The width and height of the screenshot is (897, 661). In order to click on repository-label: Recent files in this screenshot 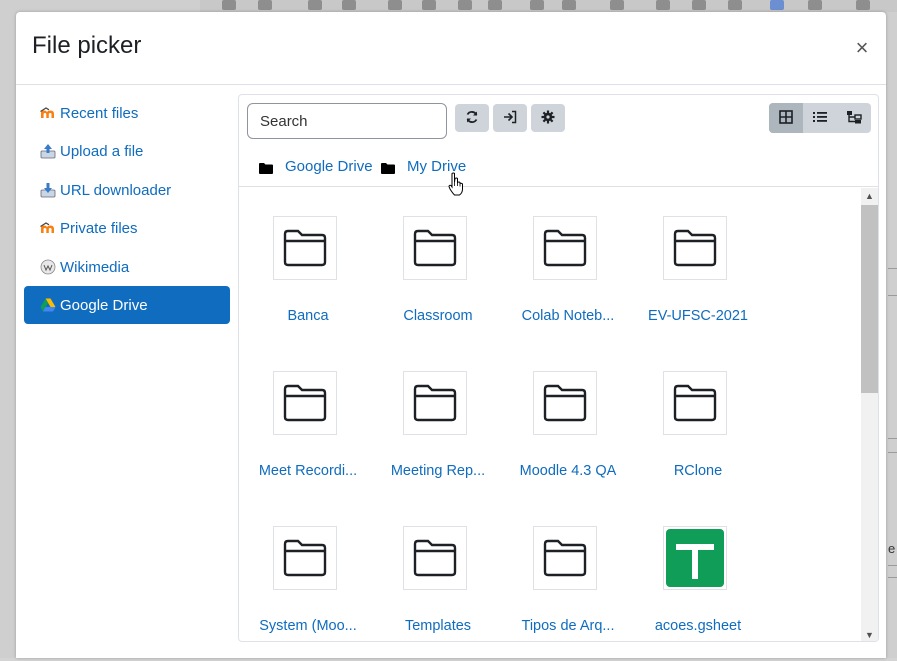, I will do `click(99, 113)`.